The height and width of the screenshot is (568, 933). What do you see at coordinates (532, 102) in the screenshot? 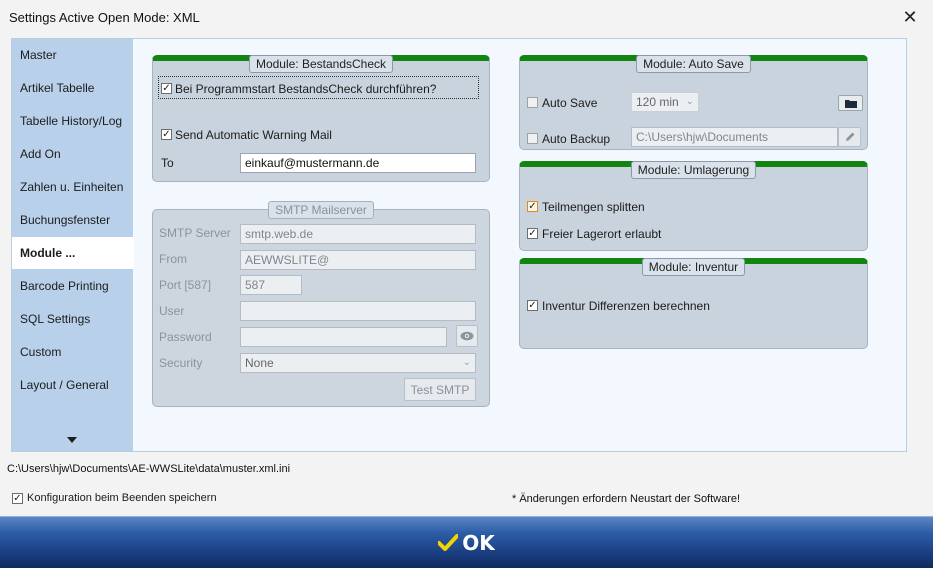
I see `auto-save-checkbox` at bounding box center [532, 102].